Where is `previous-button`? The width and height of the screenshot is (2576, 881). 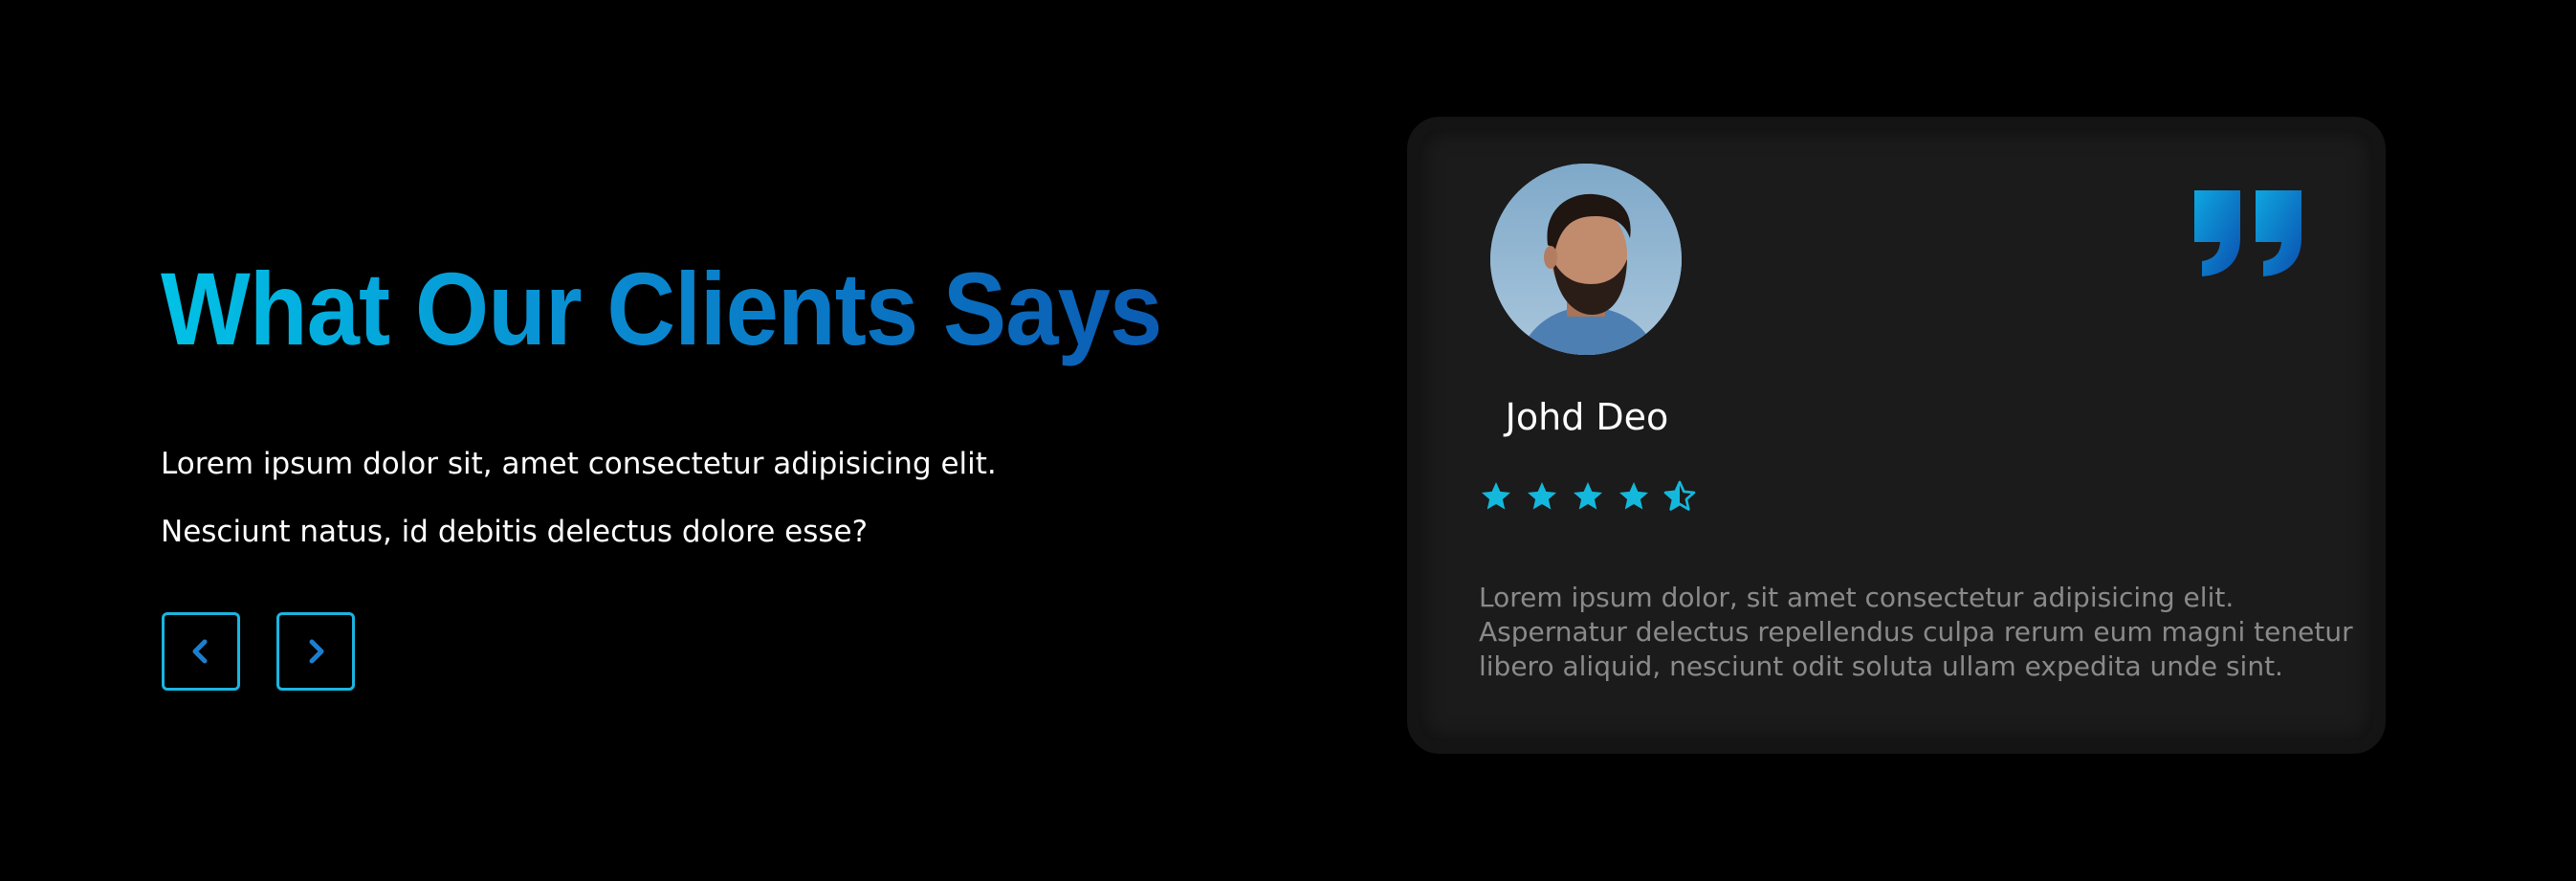 previous-button is located at coordinates (201, 651).